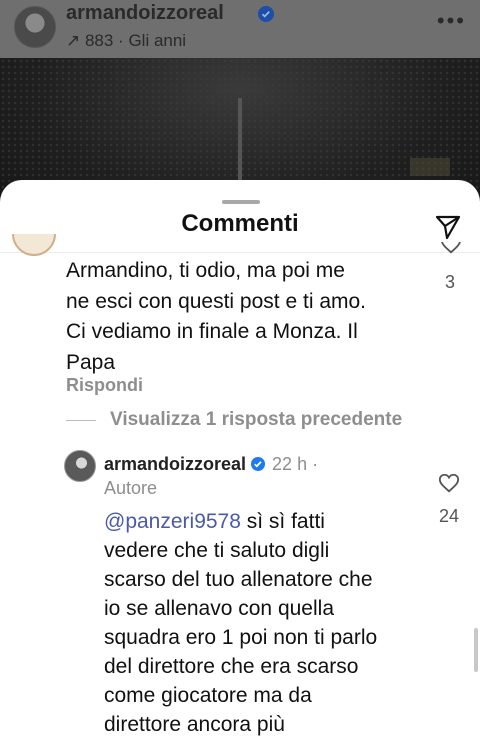 The height and width of the screenshot is (746, 480). I want to click on view-replies-button: Visualizza 1 risposta precedente, so click(234, 420).